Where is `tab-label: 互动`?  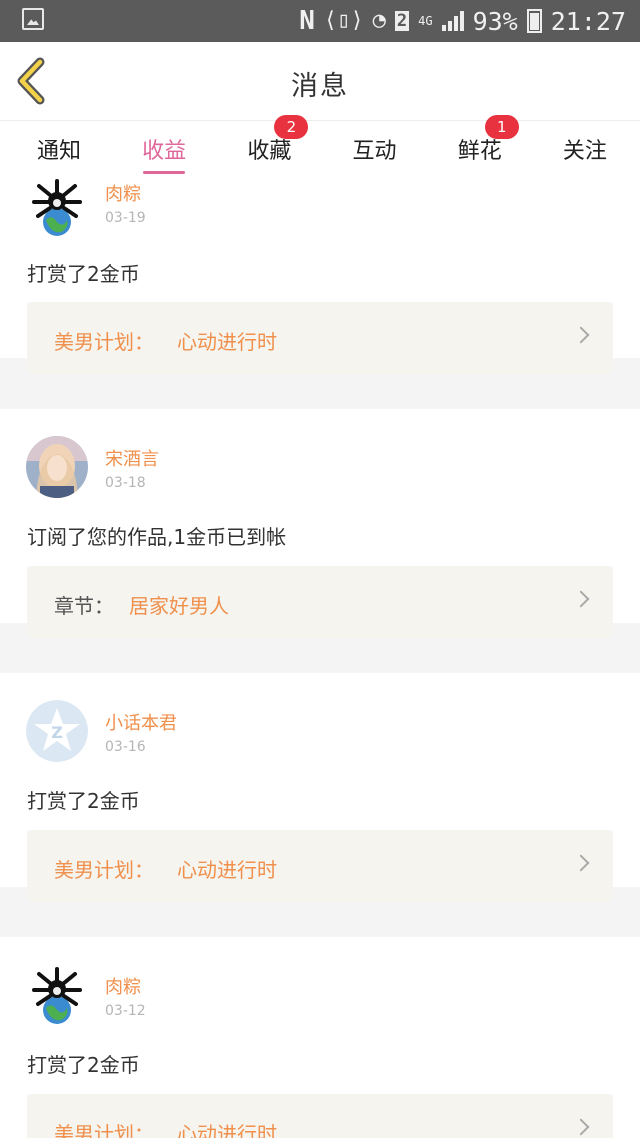 tab-label: 互动 is located at coordinates (374, 151).